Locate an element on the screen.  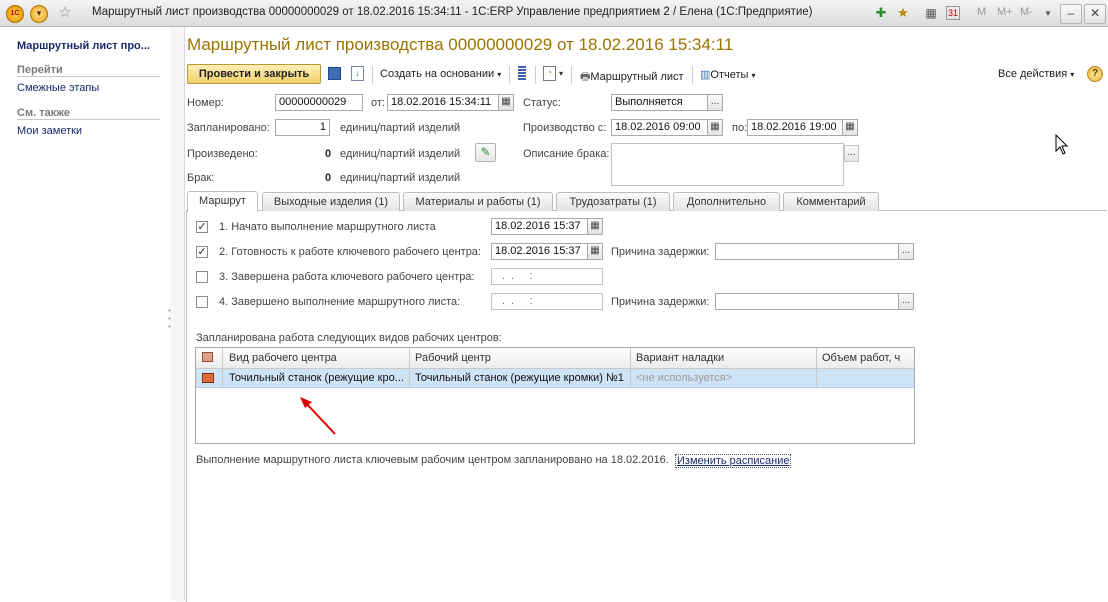
splitter-grip-icon: • • • is located at coordinates (169, 318).